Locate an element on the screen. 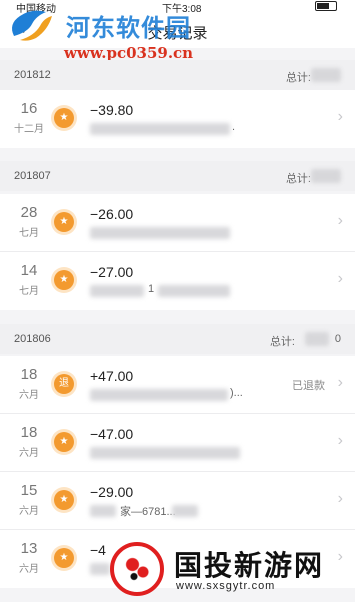  row-desc-tail: 1 is located at coordinates (151, 289).